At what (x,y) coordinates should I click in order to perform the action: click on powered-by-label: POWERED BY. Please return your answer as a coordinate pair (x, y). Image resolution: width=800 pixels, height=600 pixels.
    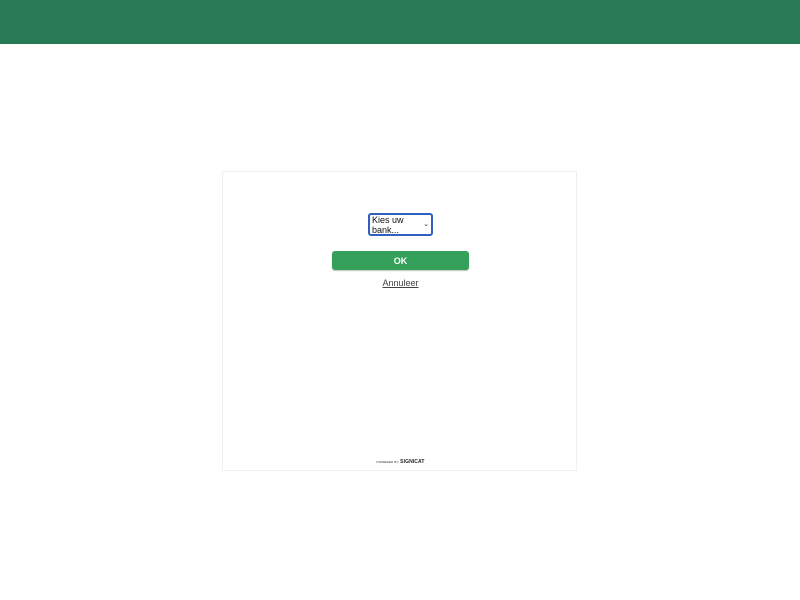
    Looking at the image, I should click on (387, 462).